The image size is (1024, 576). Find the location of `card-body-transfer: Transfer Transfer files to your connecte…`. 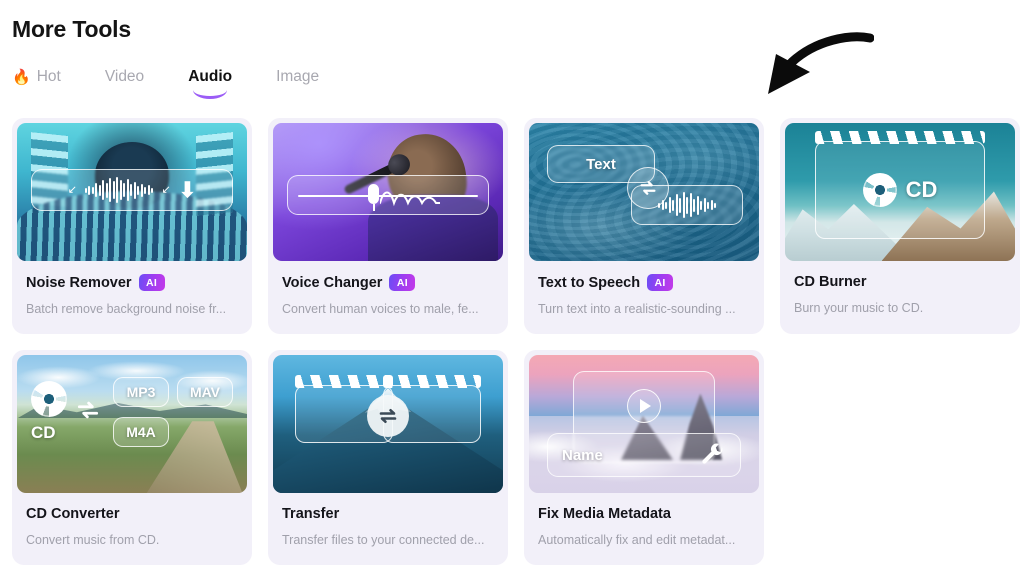

card-body-transfer: Transfer Transfer files to your connecte… is located at coordinates (388, 529).